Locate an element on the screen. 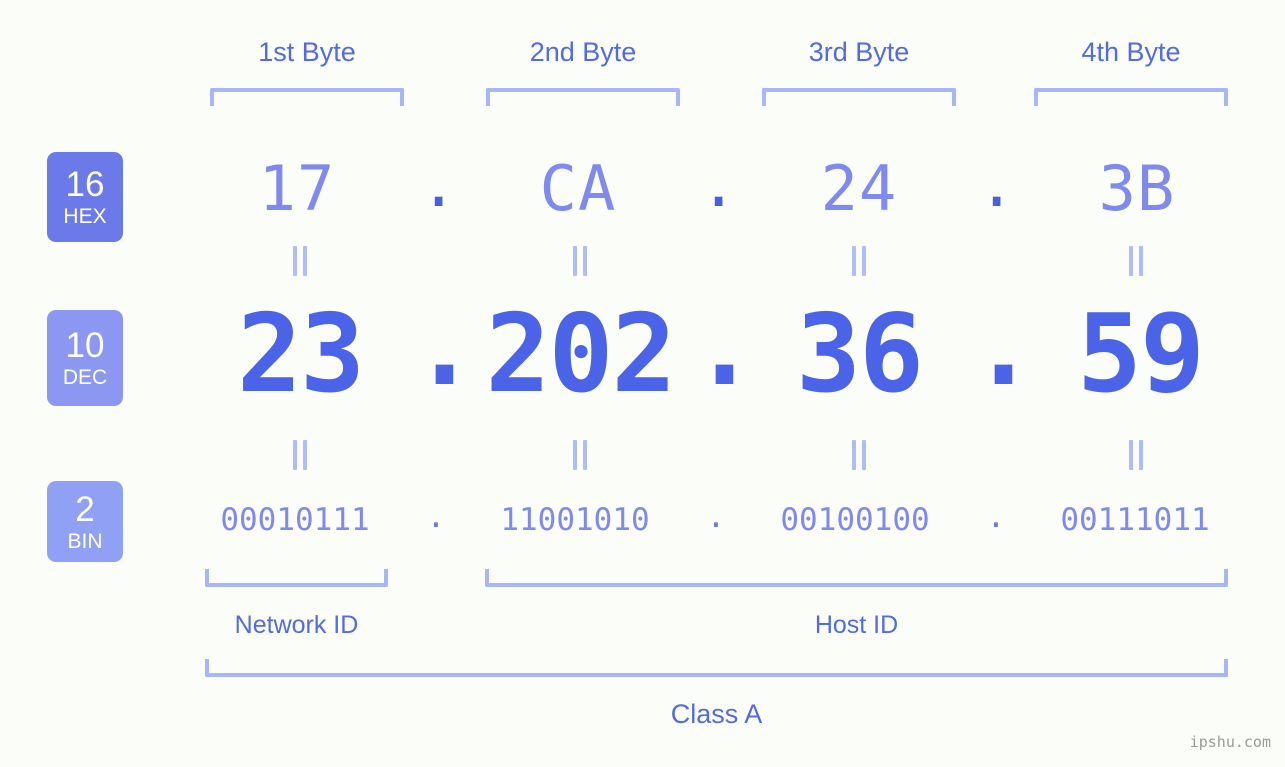 This screenshot has width=1285, height=767. site-watermark: ipshu.com is located at coordinates (1230, 742).